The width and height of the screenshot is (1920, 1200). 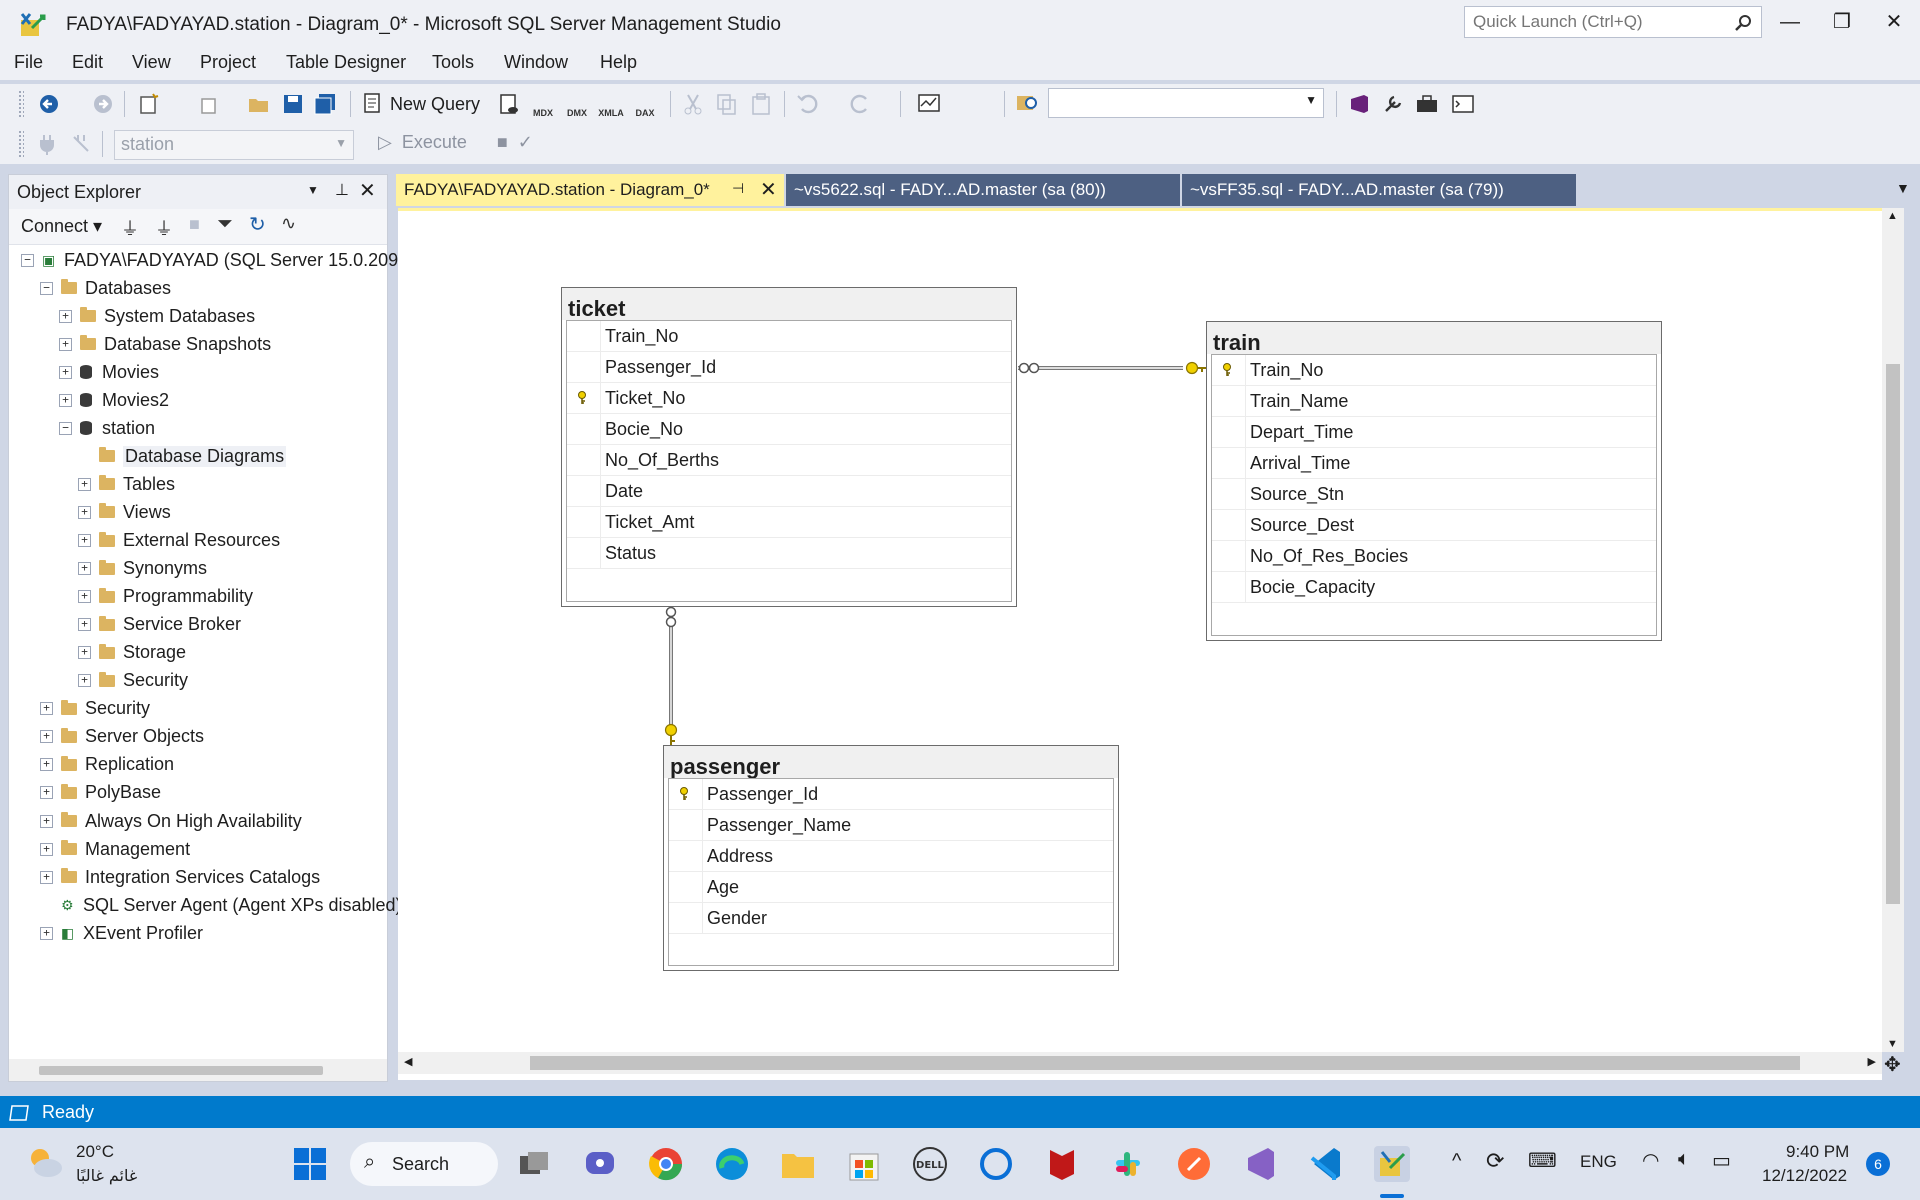 What do you see at coordinates (1434, 525) in the screenshot?
I see `column-row: Source_Dest` at bounding box center [1434, 525].